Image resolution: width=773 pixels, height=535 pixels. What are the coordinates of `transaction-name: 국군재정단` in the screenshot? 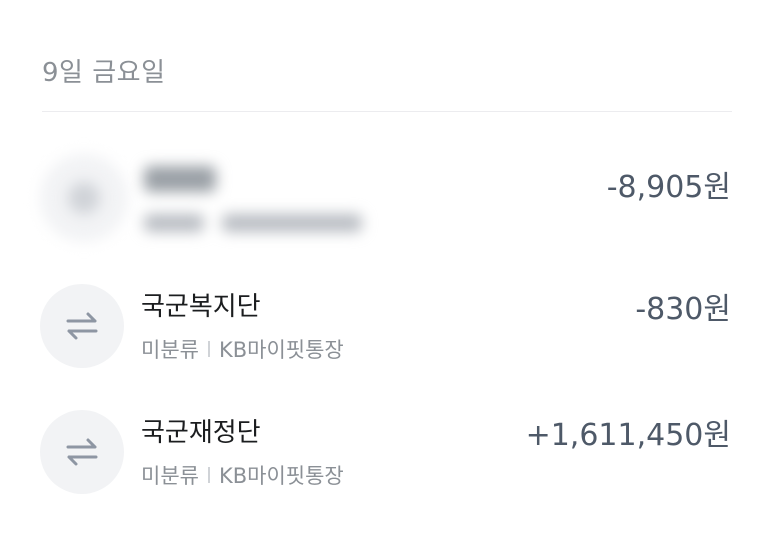 It's located at (201, 433).